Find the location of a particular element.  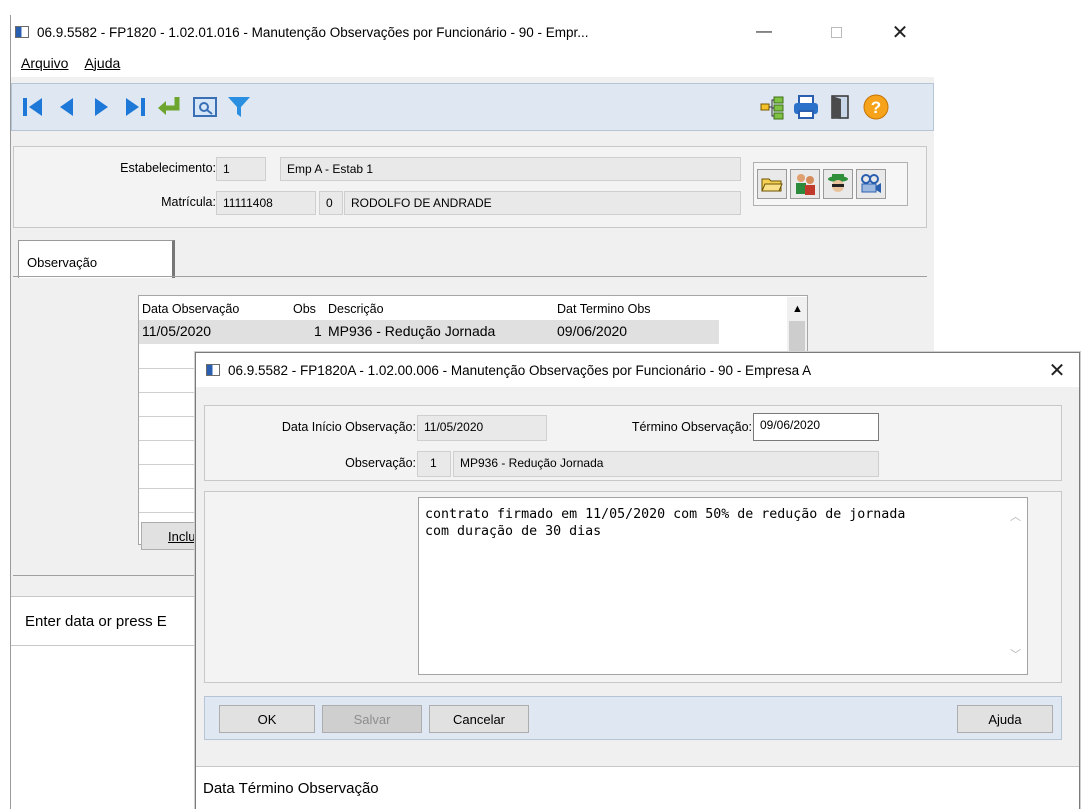

salvar-button: Salvar is located at coordinates (372, 719).